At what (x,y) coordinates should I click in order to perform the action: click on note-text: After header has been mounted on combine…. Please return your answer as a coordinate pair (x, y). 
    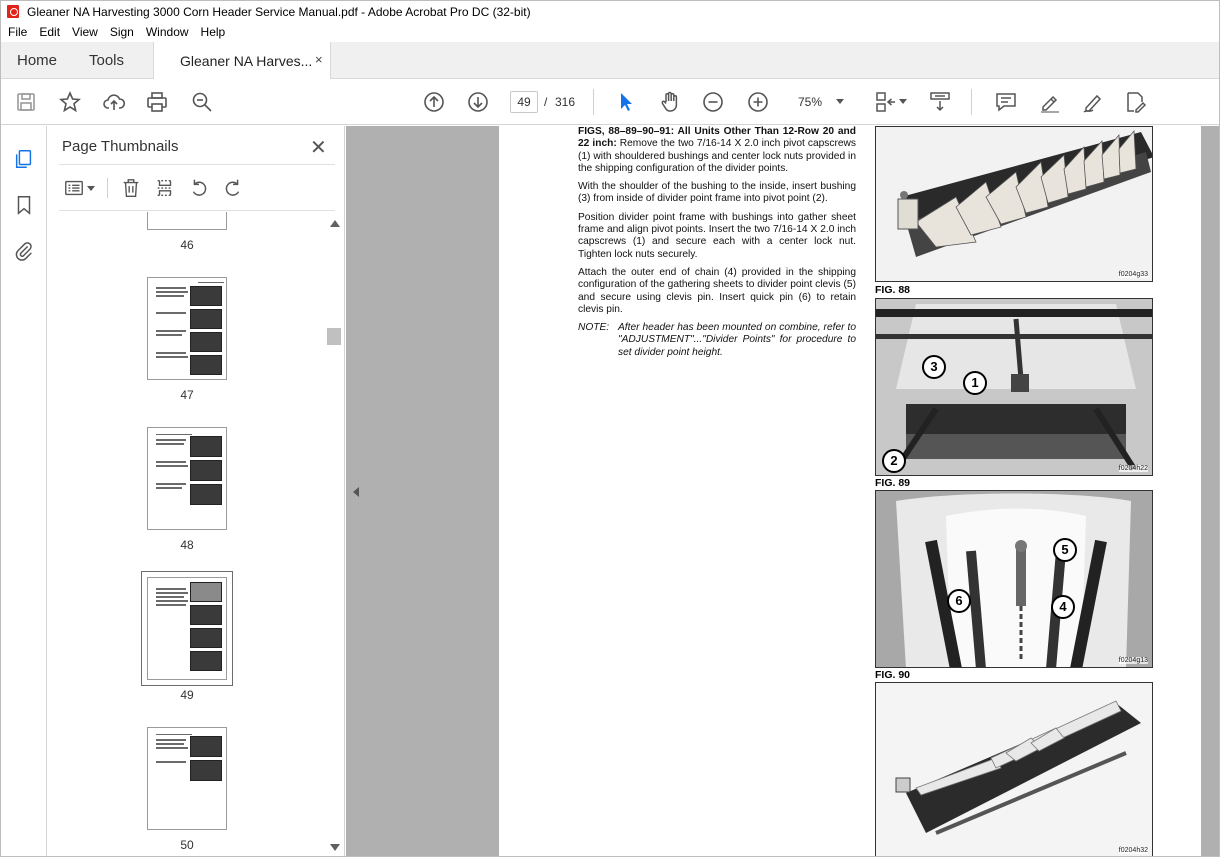
    Looking at the image, I should click on (737, 340).